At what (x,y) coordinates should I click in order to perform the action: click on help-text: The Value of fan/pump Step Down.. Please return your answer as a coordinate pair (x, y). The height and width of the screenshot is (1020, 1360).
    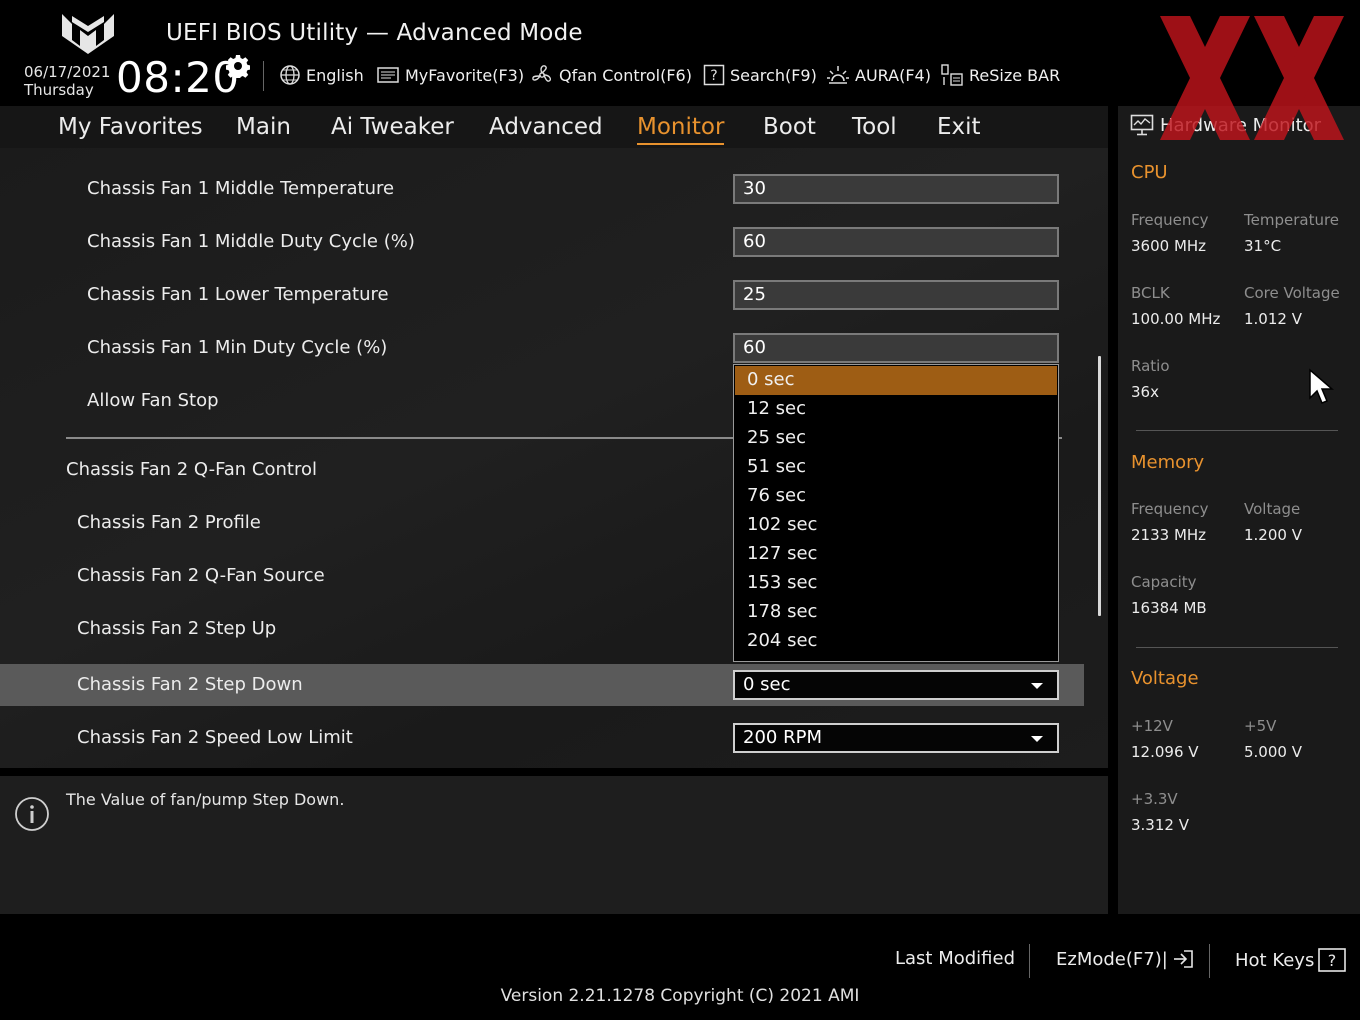
    Looking at the image, I should click on (205, 799).